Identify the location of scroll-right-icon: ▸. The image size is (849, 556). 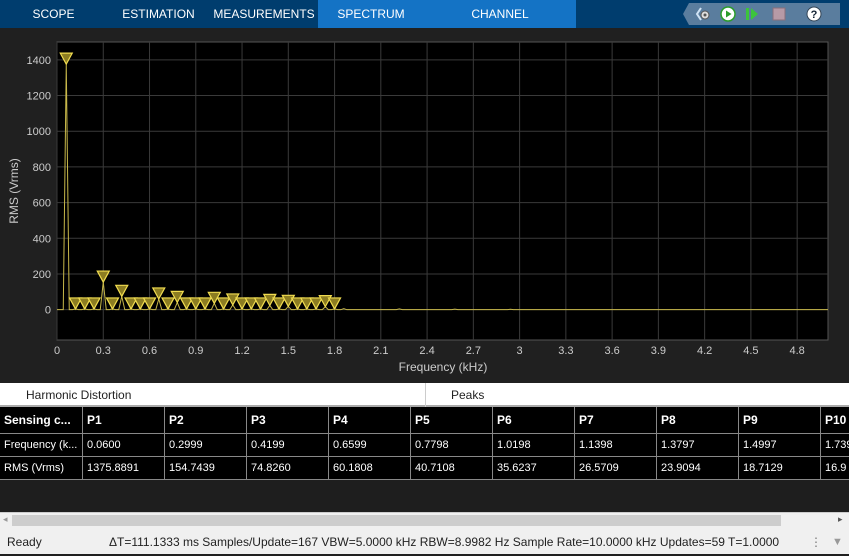
(840, 519).